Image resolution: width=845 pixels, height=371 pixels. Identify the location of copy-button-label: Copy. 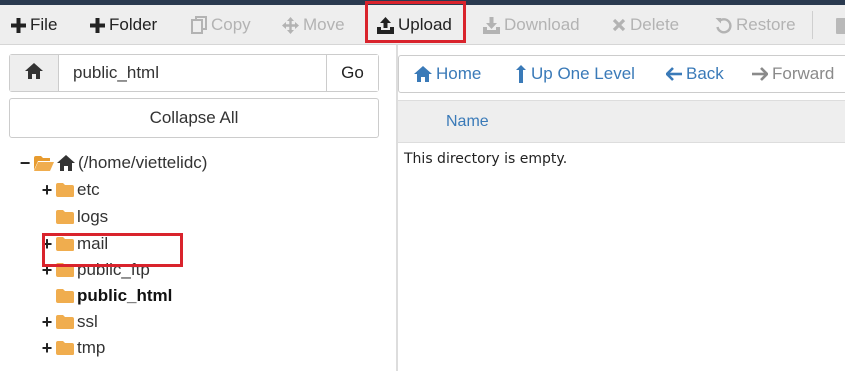
(231, 24).